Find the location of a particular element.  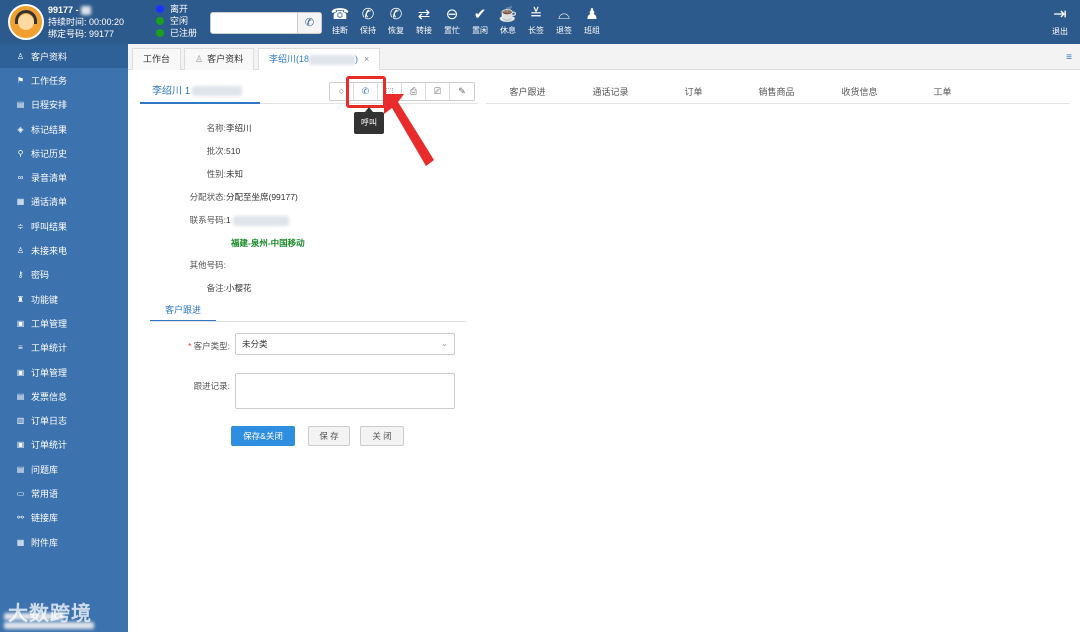

status-idle: 空闲 is located at coordinates (176, 21).